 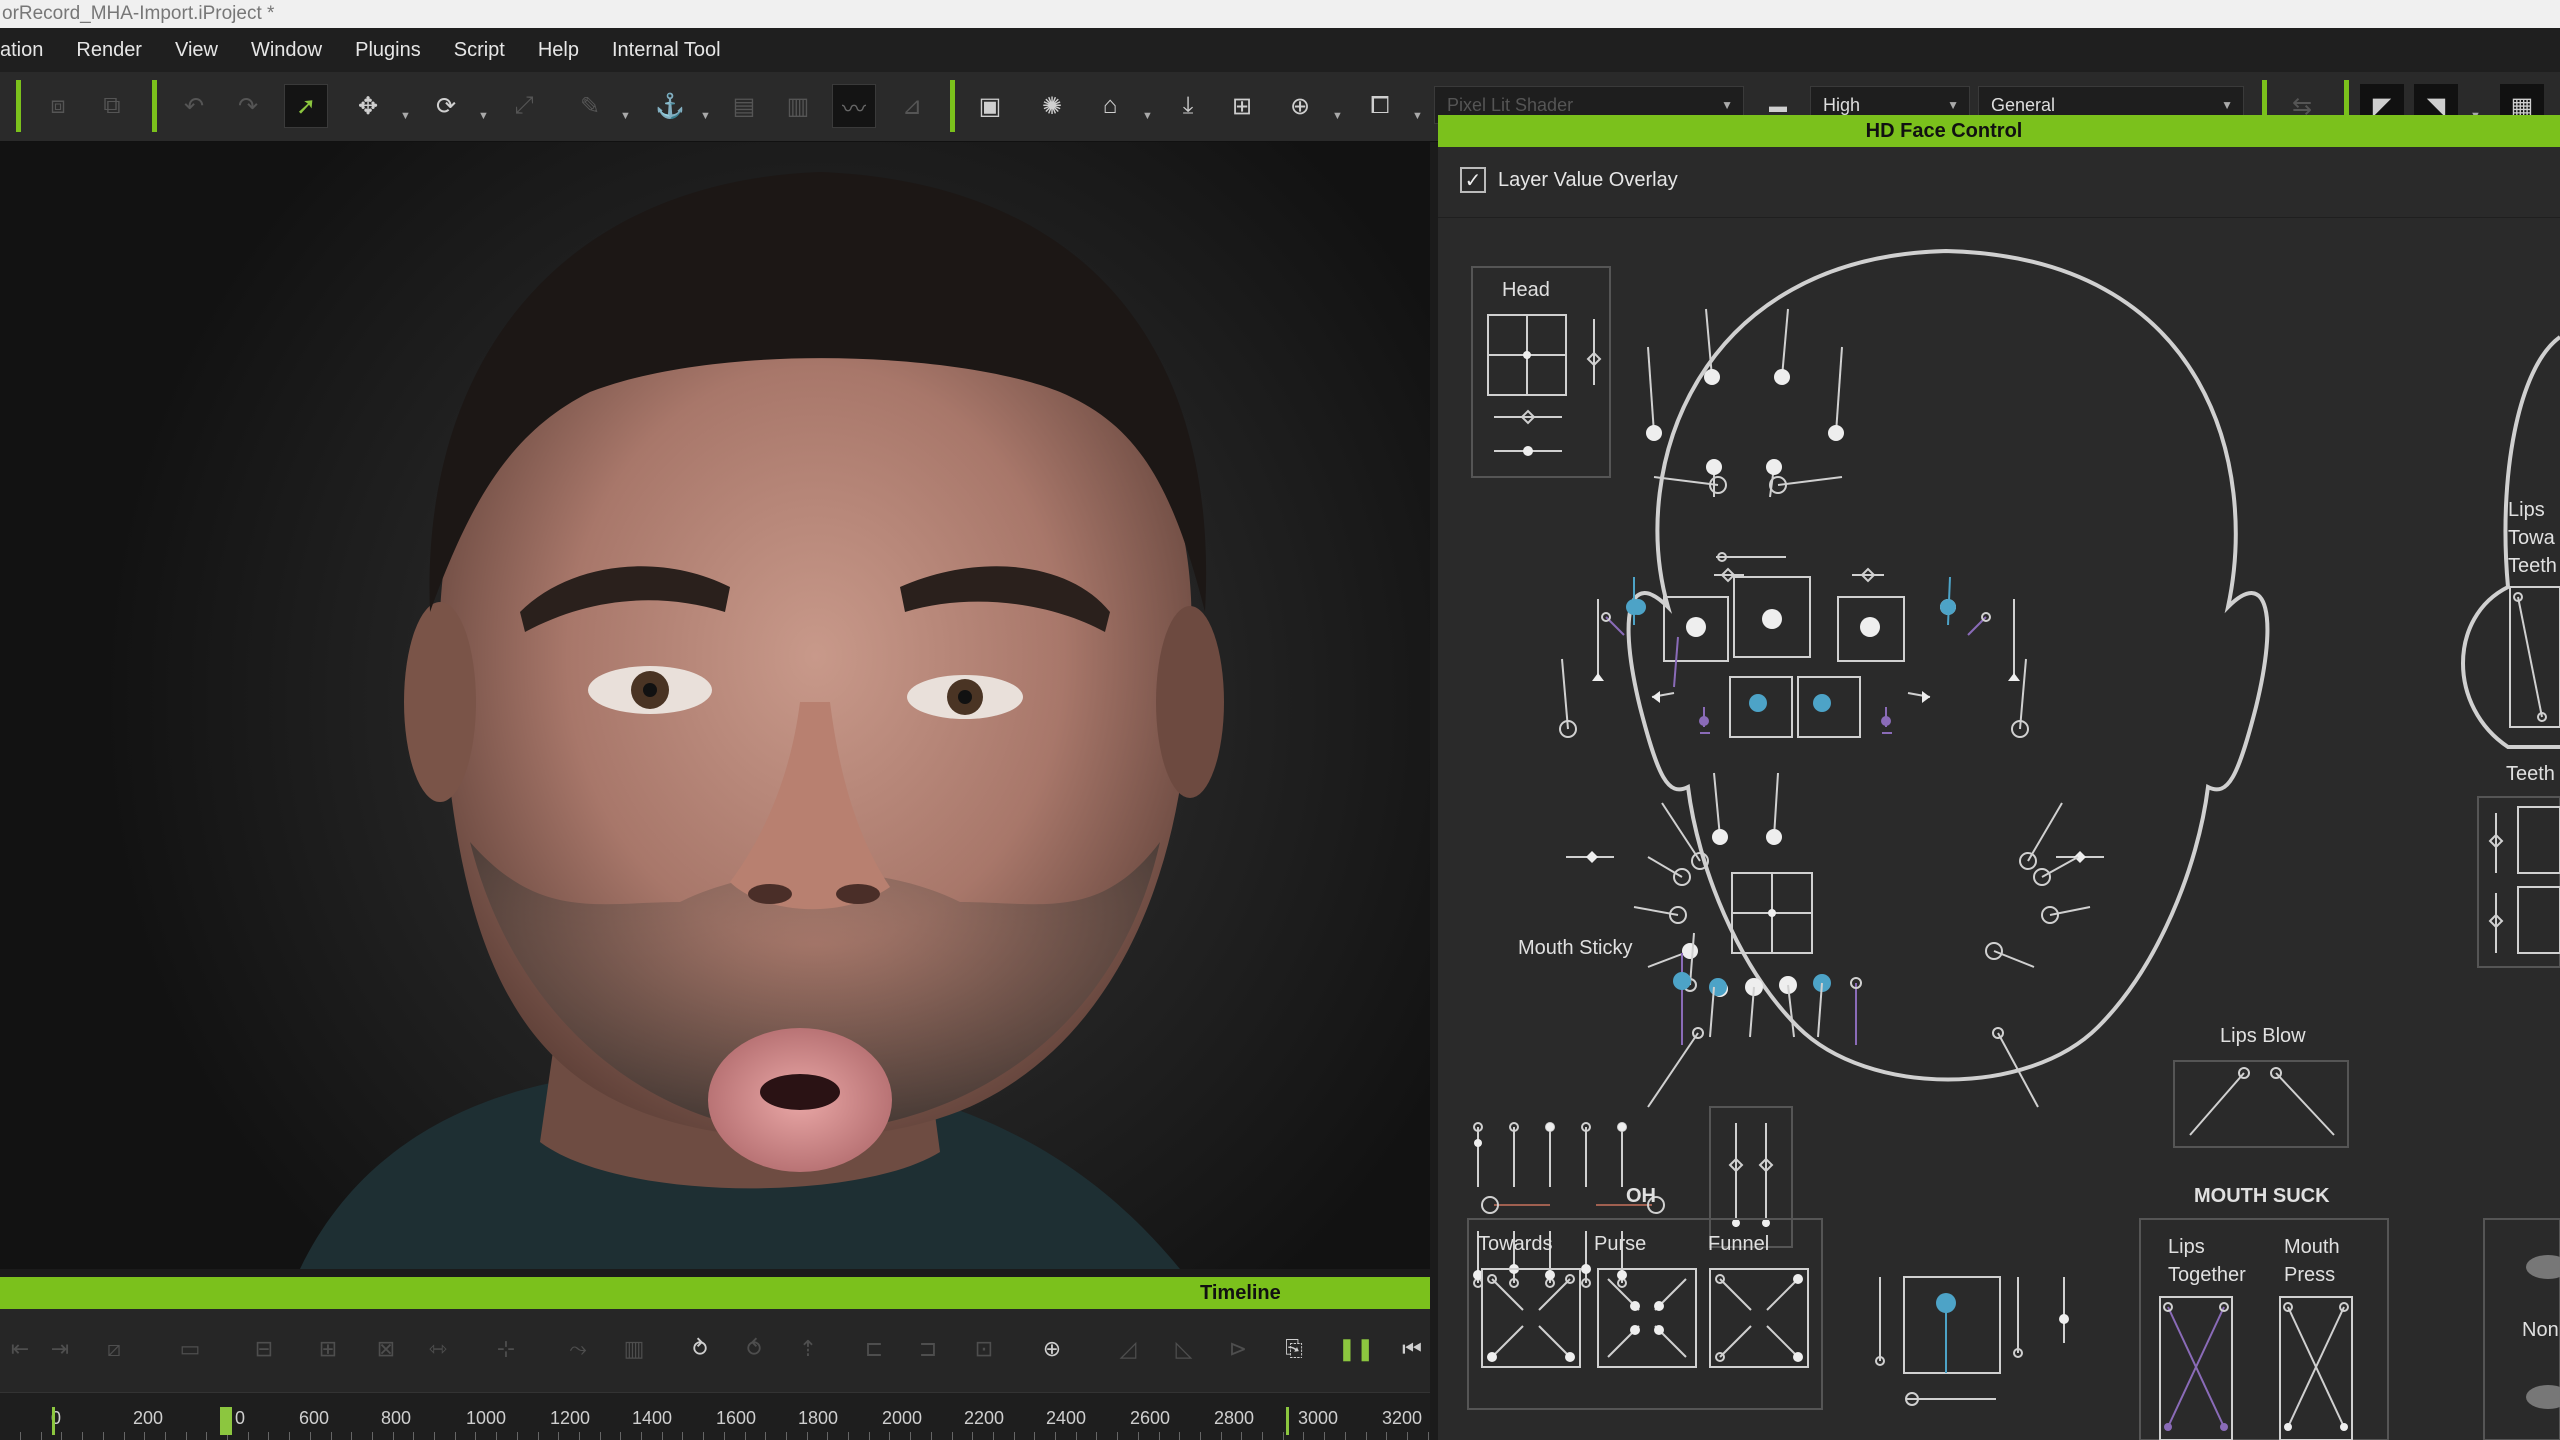 What do you see at coordinates (194, 106) in the screenshot?
I see `undo-icon: ↶` at bounding box center [194, 106].